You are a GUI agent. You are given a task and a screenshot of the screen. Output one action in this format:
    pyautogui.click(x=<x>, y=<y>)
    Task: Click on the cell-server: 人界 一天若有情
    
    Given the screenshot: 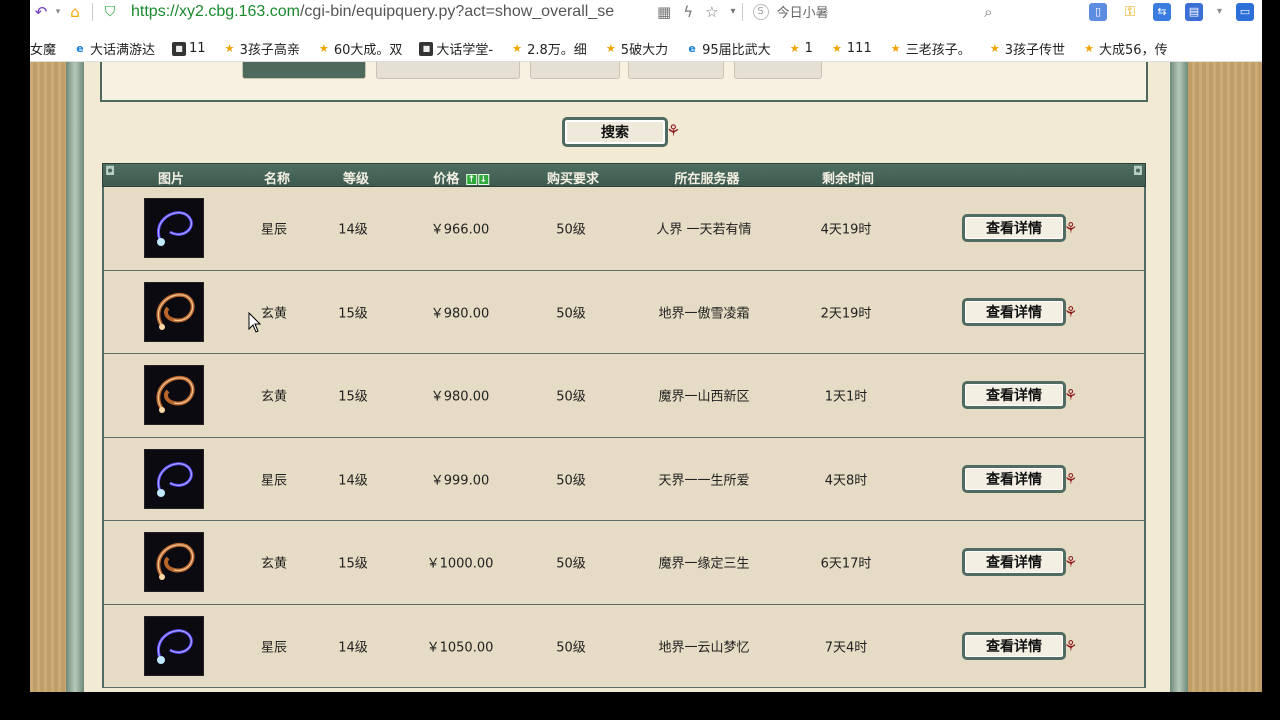 What is the action you would take?
    pyautogui.click(x=704, y=230)
    